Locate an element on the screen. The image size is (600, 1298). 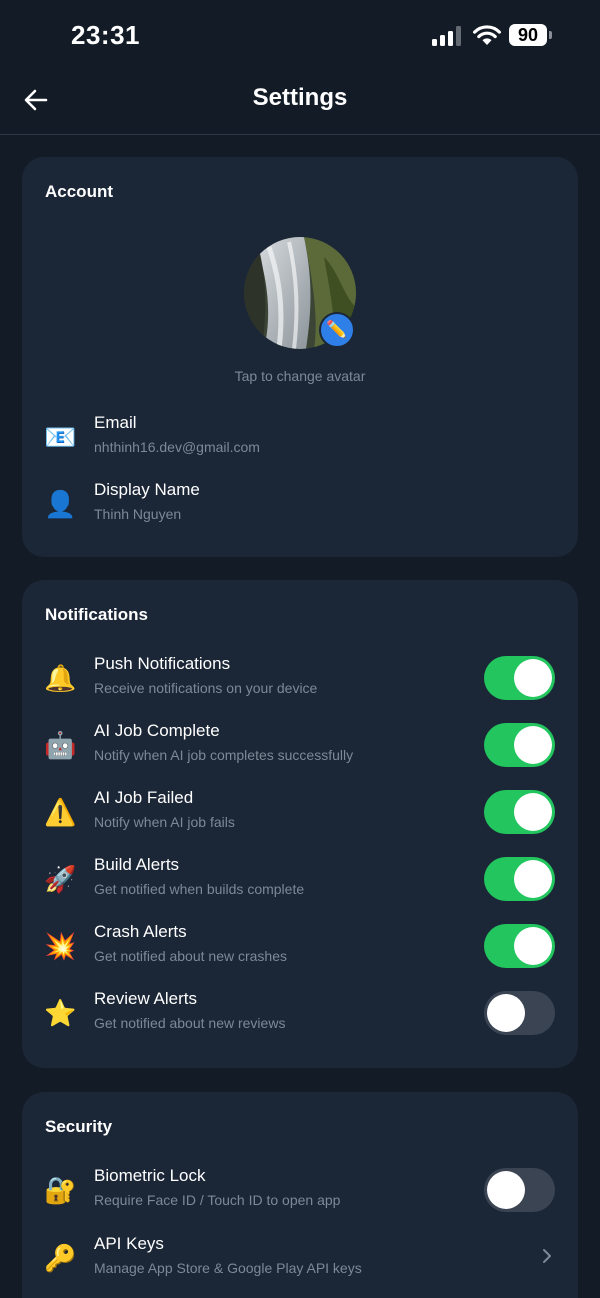
ai-job-complete-toggle is located at coordinates (519, 745).